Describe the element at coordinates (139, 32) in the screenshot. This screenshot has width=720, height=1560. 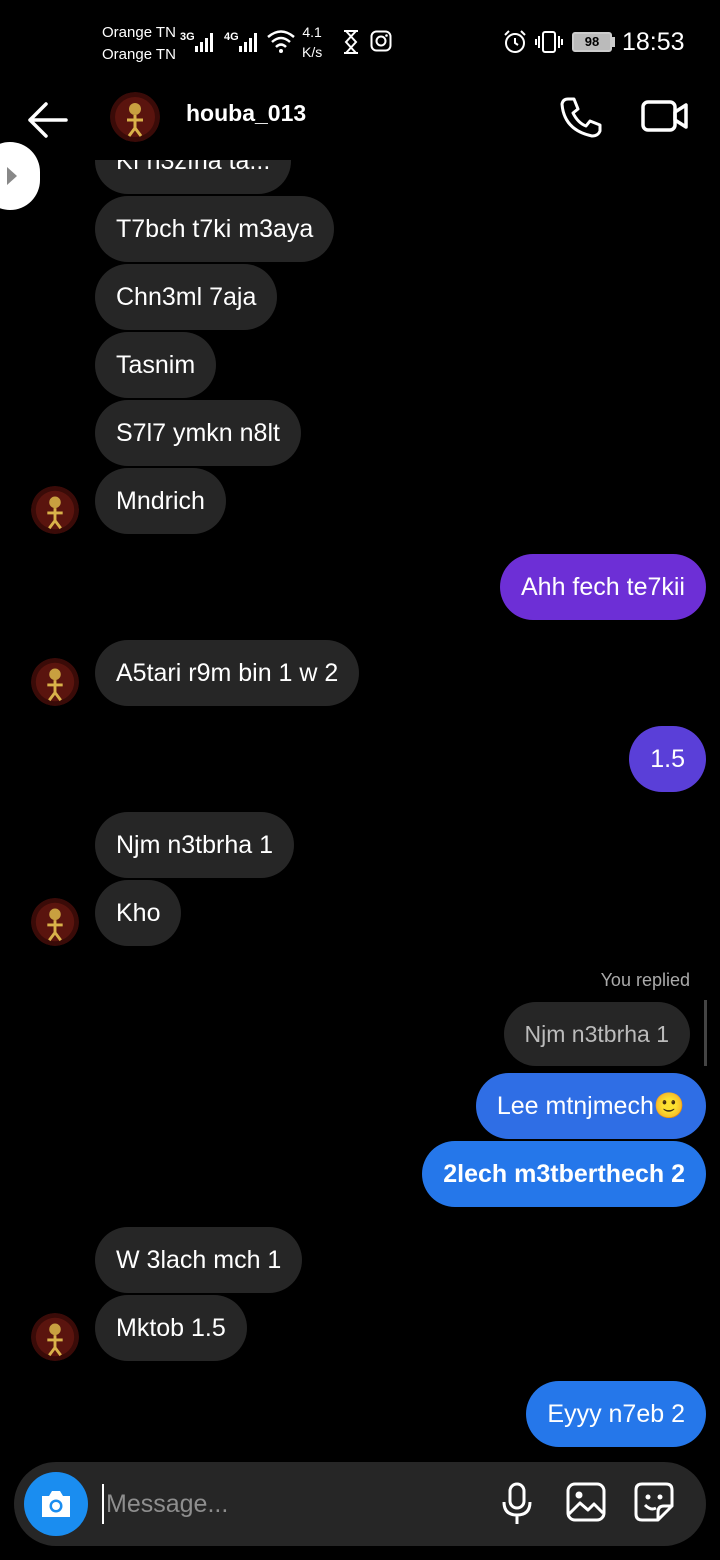
I see `carrier-1: Orange TN` at that location.